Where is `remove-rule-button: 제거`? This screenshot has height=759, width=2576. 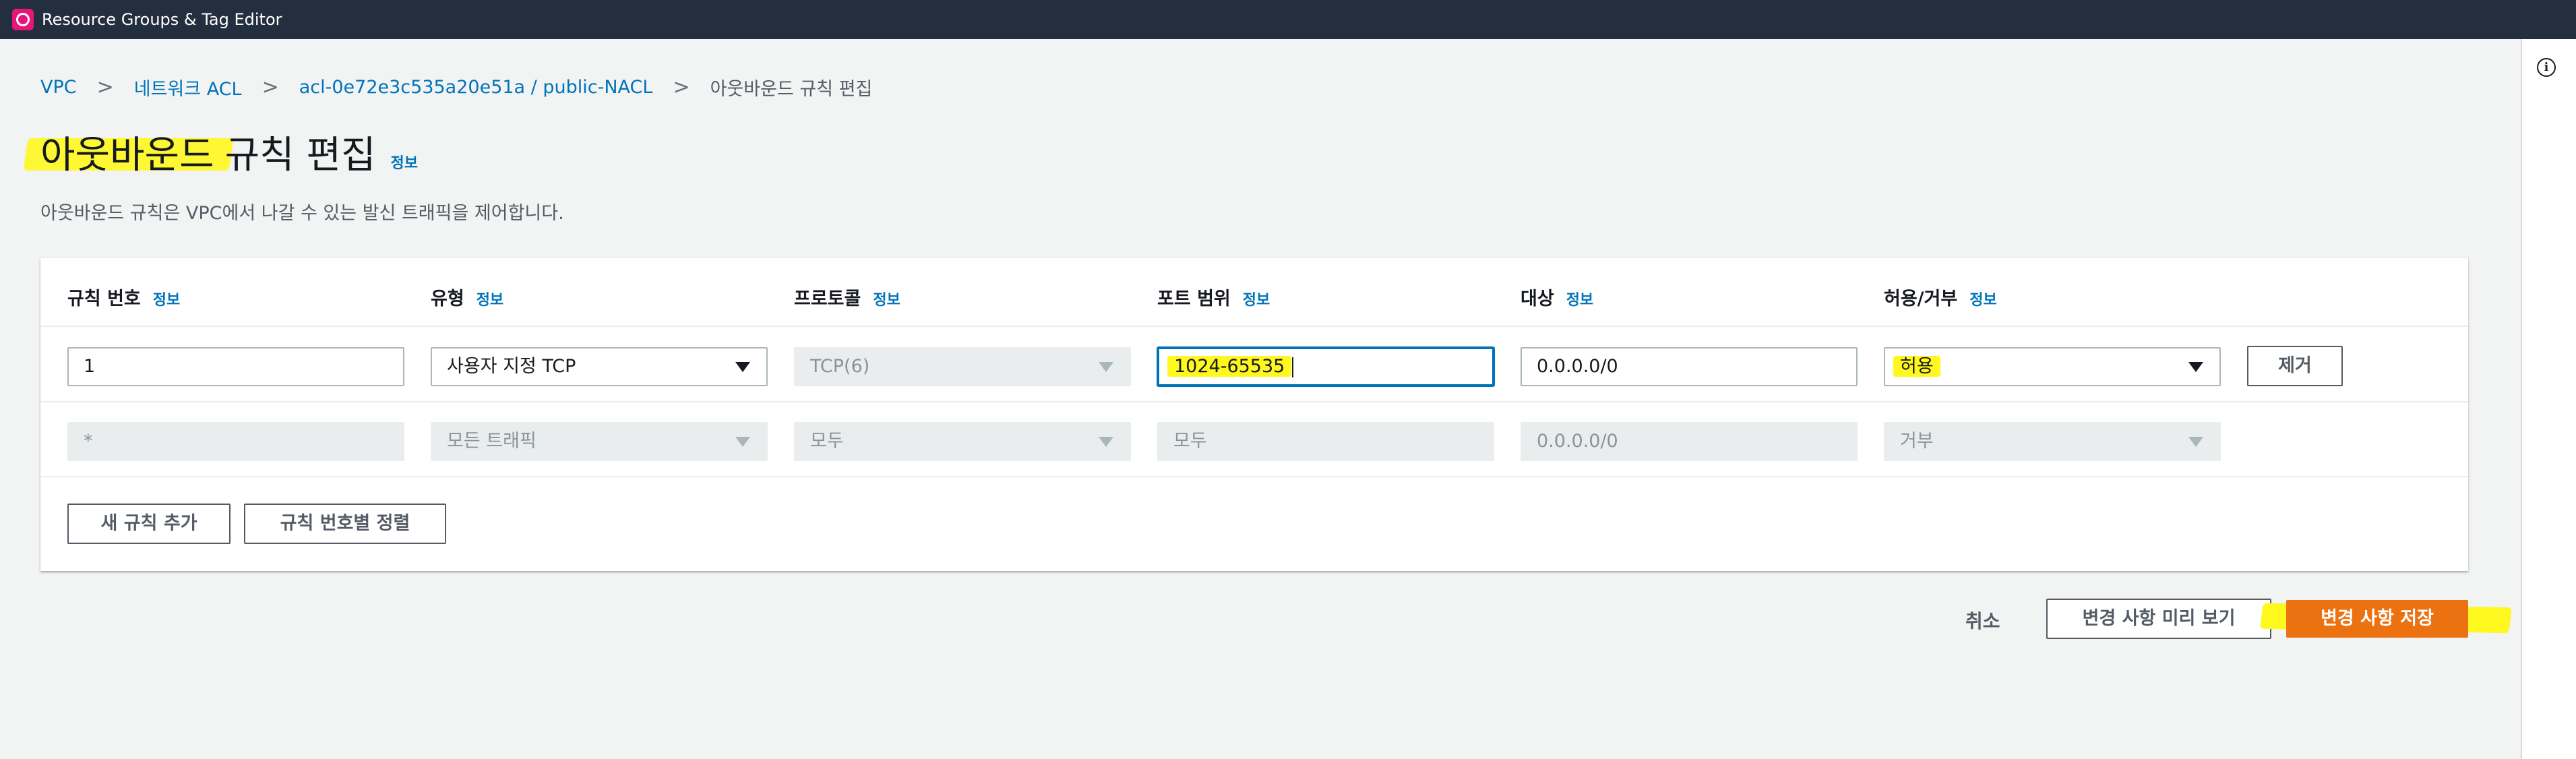 remove-rule-button: 제거 is located at coordinates (2295, 366).